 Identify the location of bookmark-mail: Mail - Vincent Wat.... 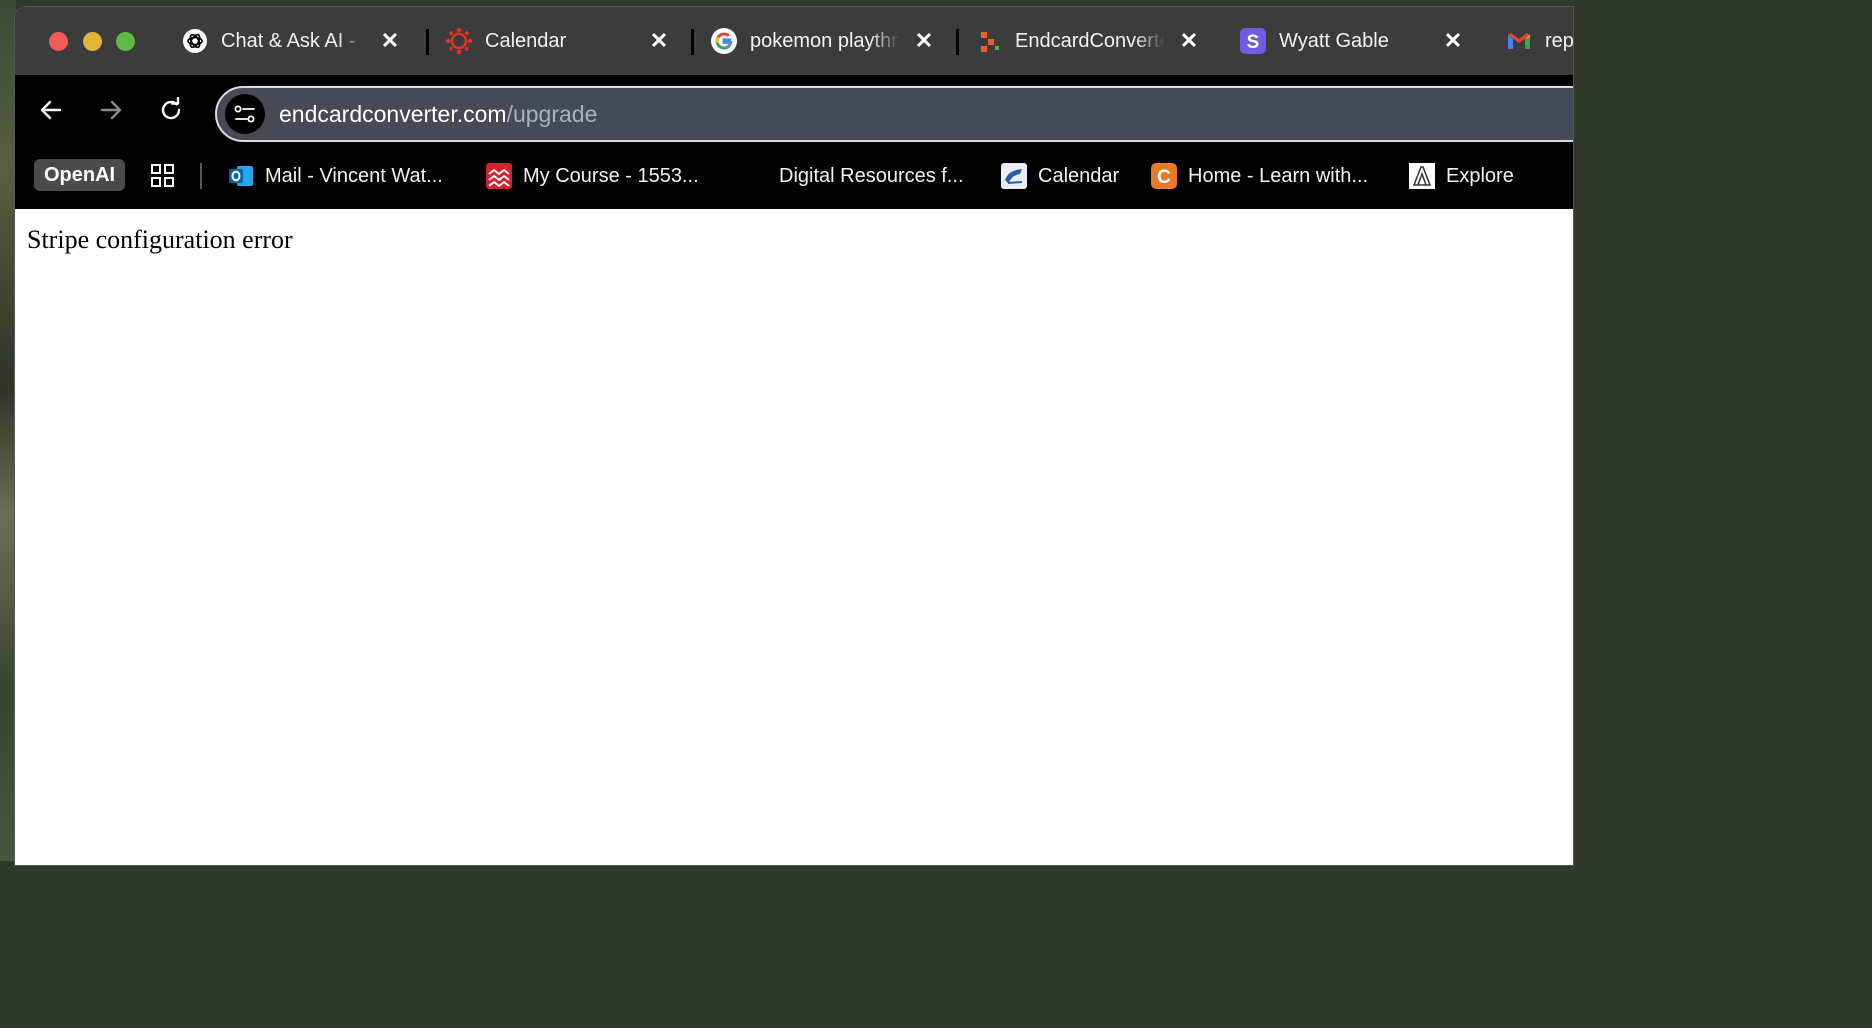
(335, 176).